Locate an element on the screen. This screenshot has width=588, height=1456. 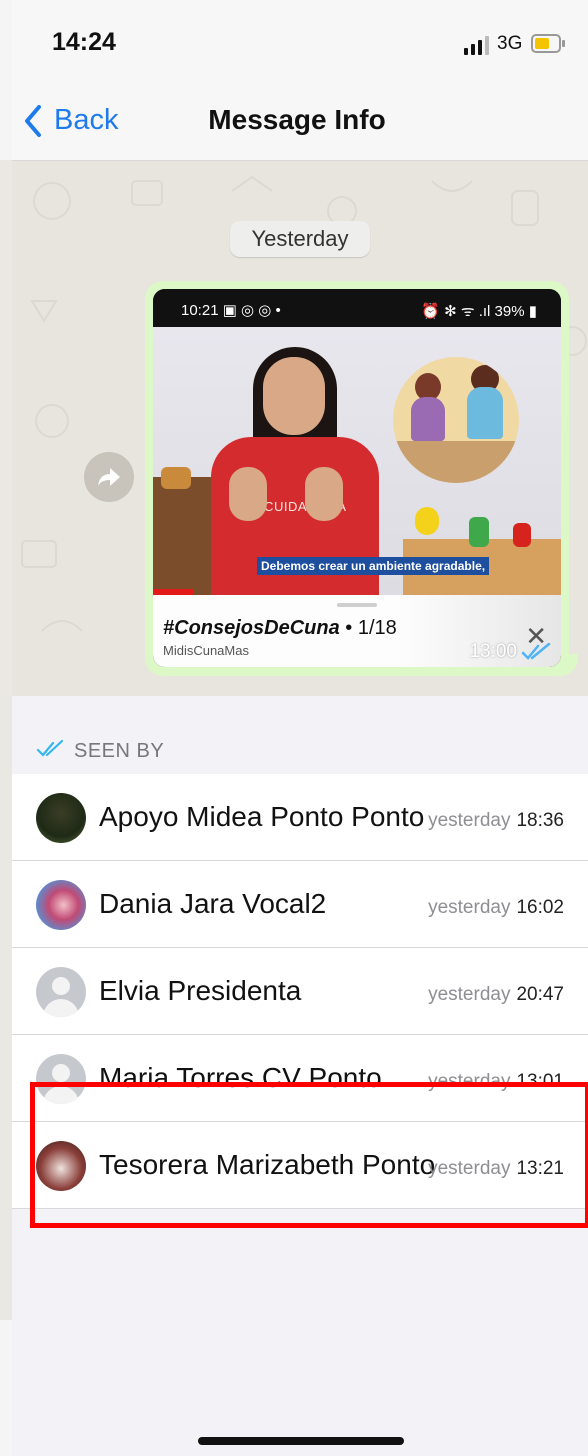
list-item: Apoyo Midea Ponto Ponto yesterday 18:36 is located at coordinates (300, 817).